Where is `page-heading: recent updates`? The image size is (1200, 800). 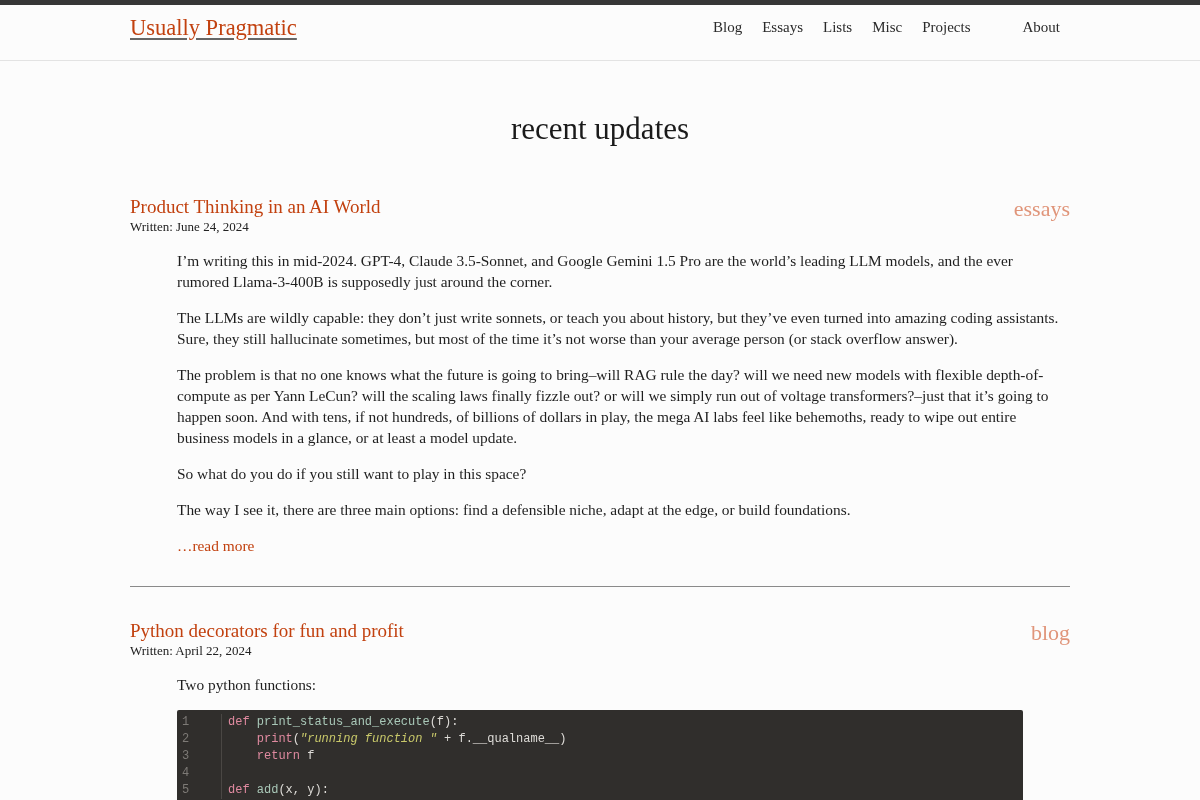
page-heading: recent updates is located at coordinates (600, 129).